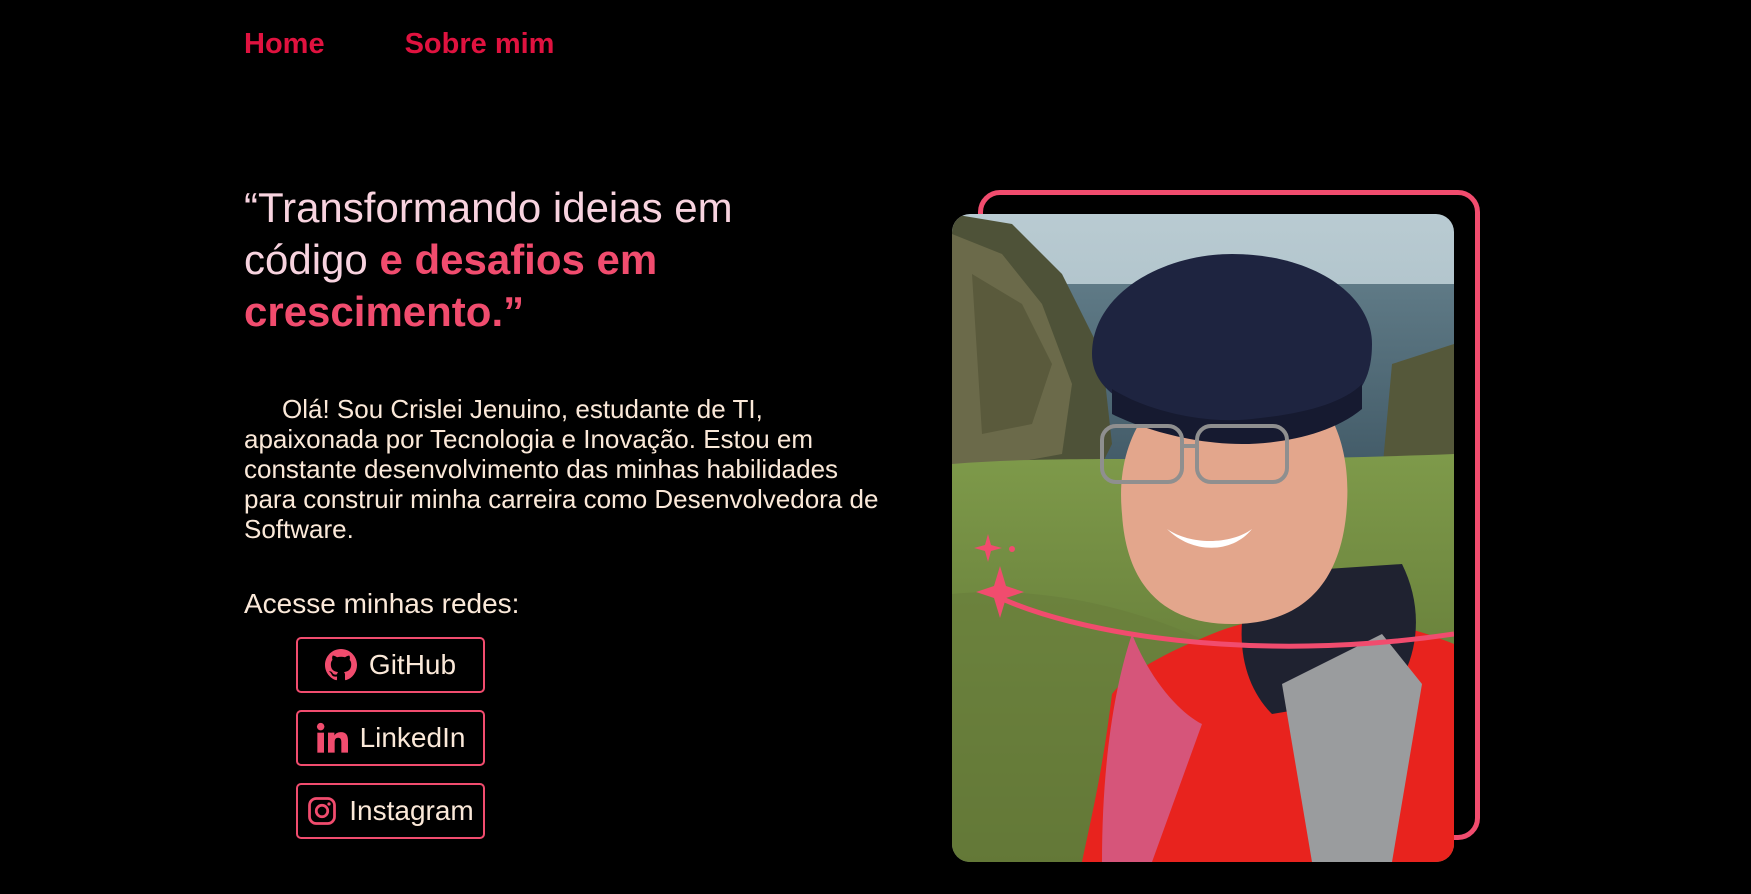 This screenshot has width=1751, height=894. I want to click on github-label: GitHub, so click(412, 664).